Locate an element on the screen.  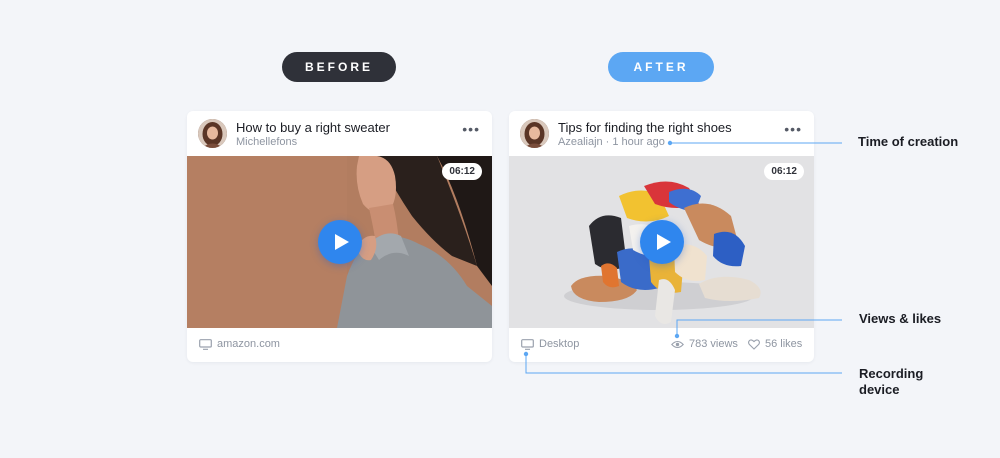
recording-device-annotation: Recording device is located at coordinates (891, 382).